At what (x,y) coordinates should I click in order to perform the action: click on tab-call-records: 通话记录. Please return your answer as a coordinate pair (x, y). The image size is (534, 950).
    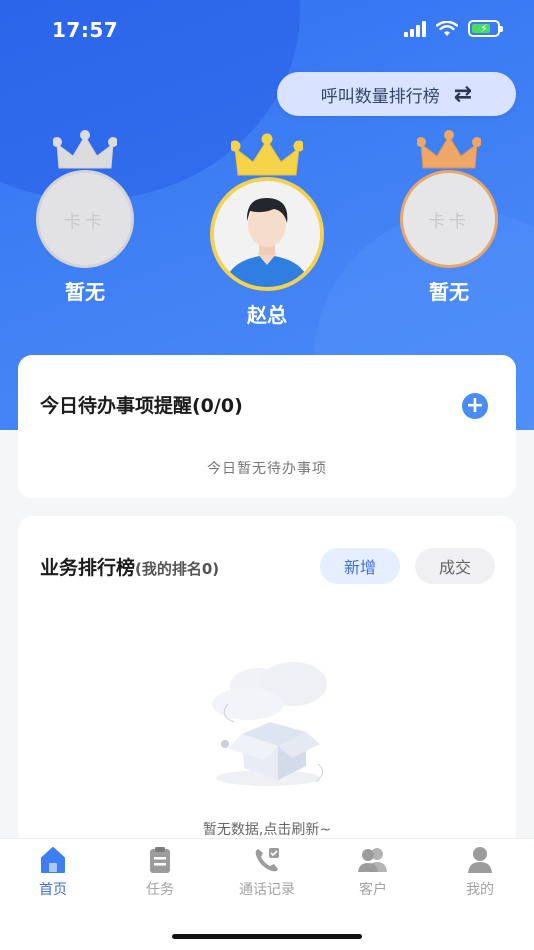
    Looking at the image, I should click on (267, 872).